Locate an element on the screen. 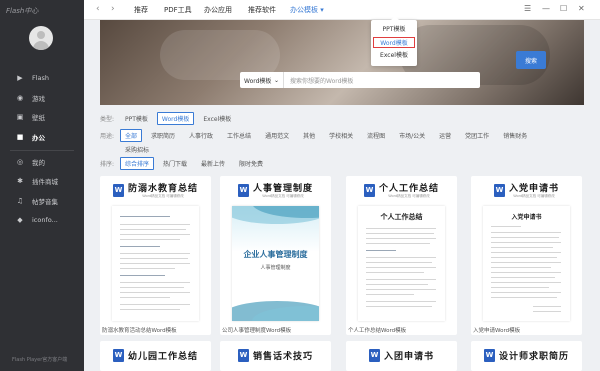  sidebar-item-music: ♫ 帖梦音集 is located at coordinates (42, 201).